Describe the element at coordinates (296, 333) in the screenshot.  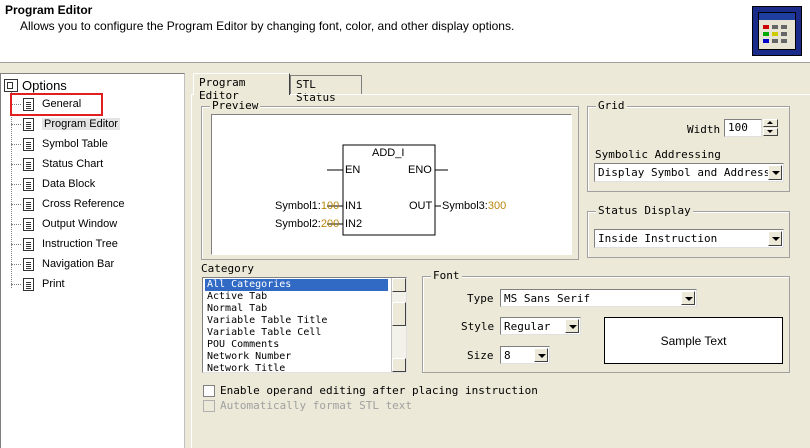
I see `category-item: Variable Table Cell` at that location.